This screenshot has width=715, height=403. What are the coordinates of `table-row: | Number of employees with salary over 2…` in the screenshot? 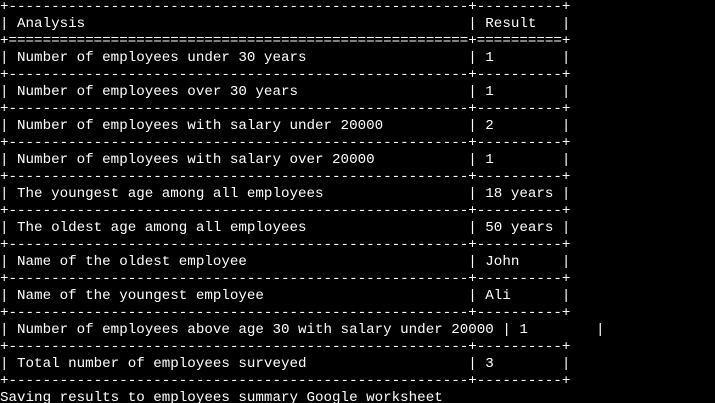 It's located at (285, 160).